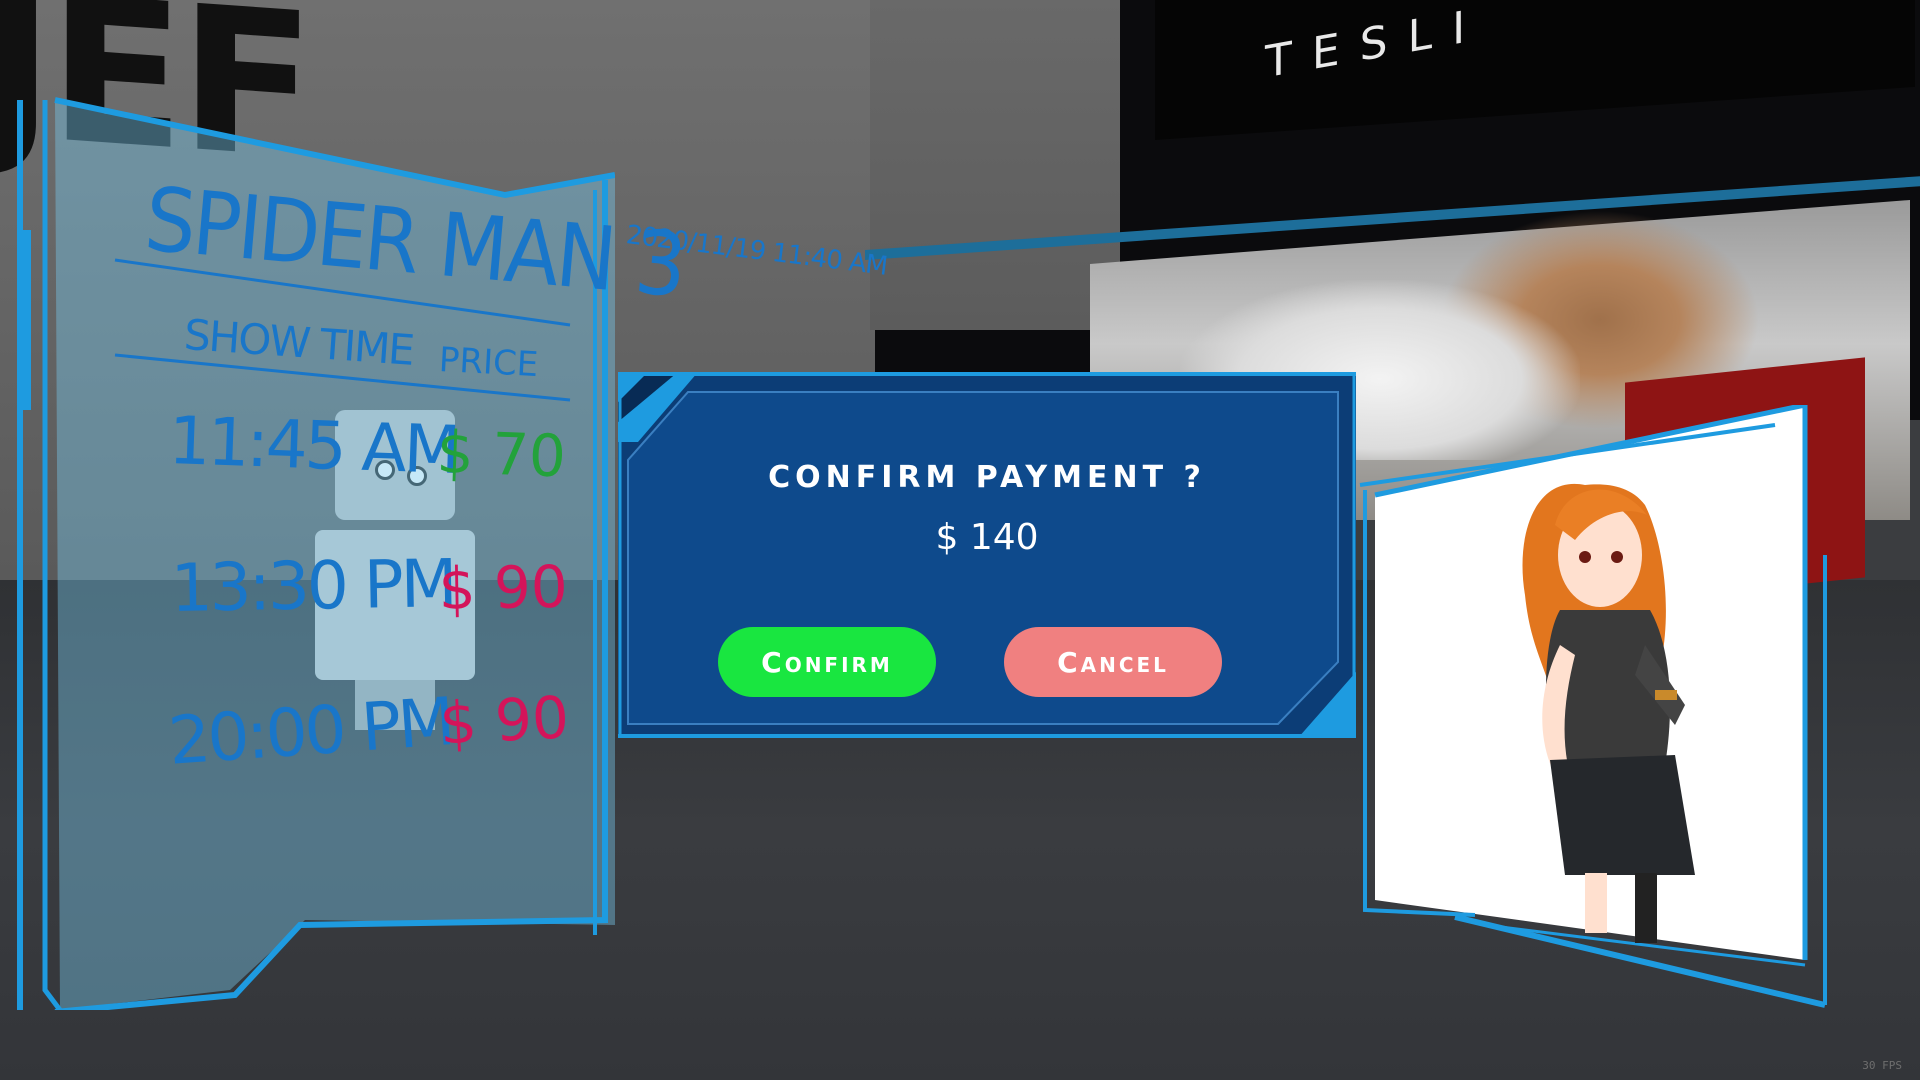 The width and height of the screenshot is (1920, 1080). I want to click on character-panel, so click(1595, 715).